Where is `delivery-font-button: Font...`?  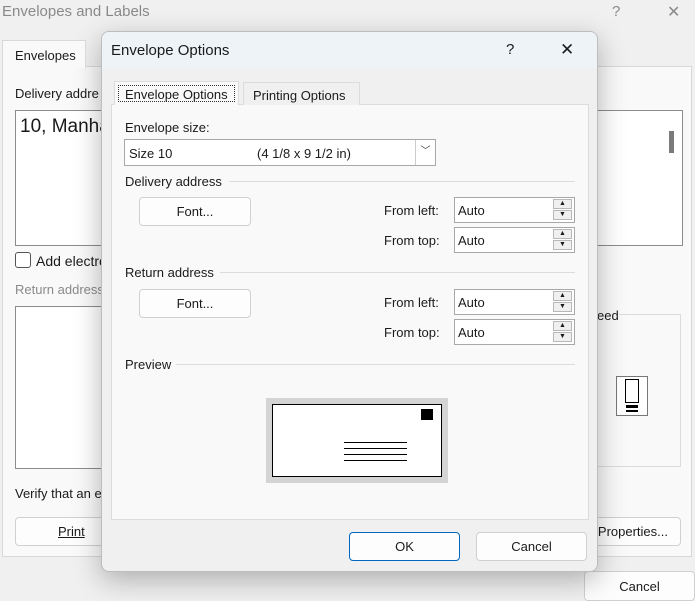 delivery-font-button: Font... is located at coordinates (195, 211).